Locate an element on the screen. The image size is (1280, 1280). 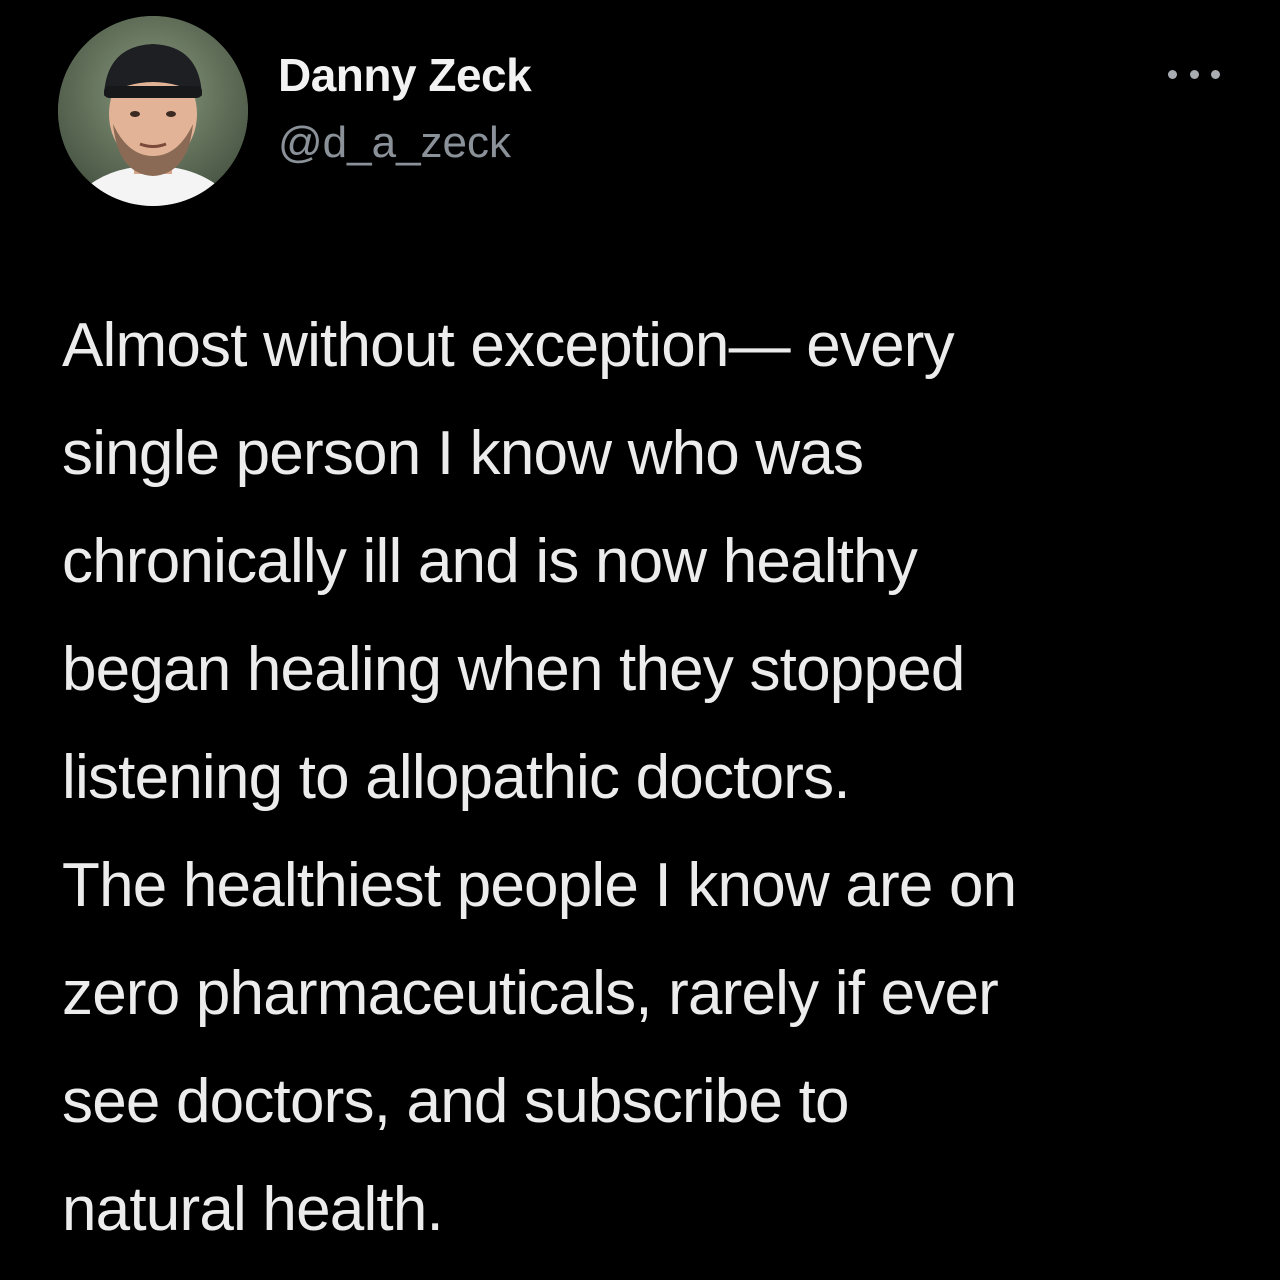
avatar is located at coordinates (153, 111).